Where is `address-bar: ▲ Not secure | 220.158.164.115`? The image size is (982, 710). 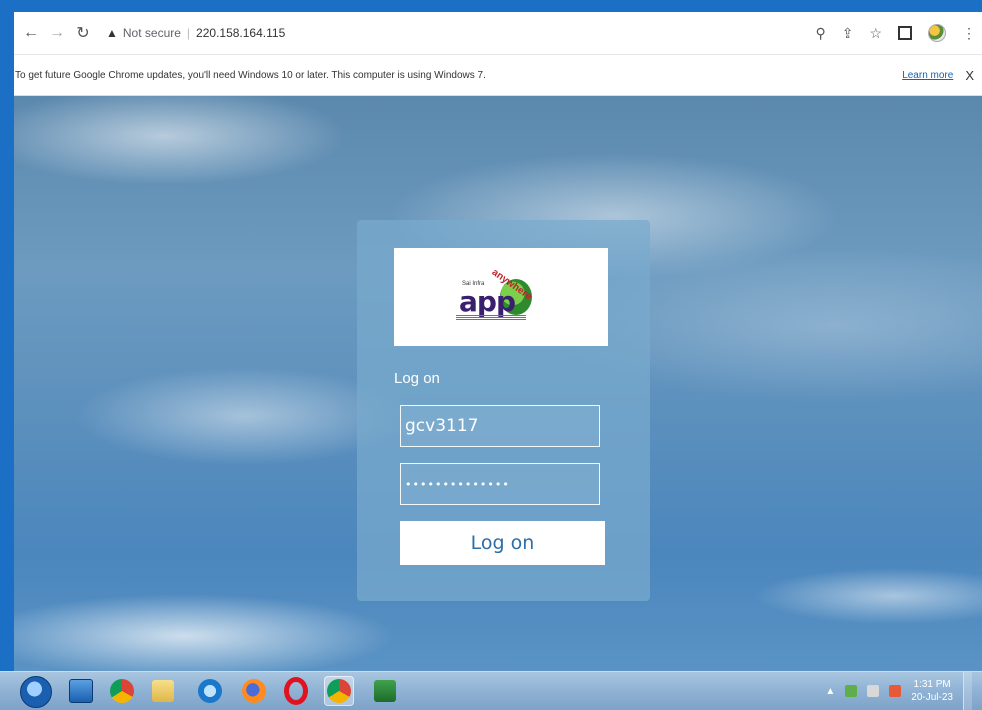
address-bar: ▲ Not secure | 220.158.164.115 is located at coordinates (195, 33).